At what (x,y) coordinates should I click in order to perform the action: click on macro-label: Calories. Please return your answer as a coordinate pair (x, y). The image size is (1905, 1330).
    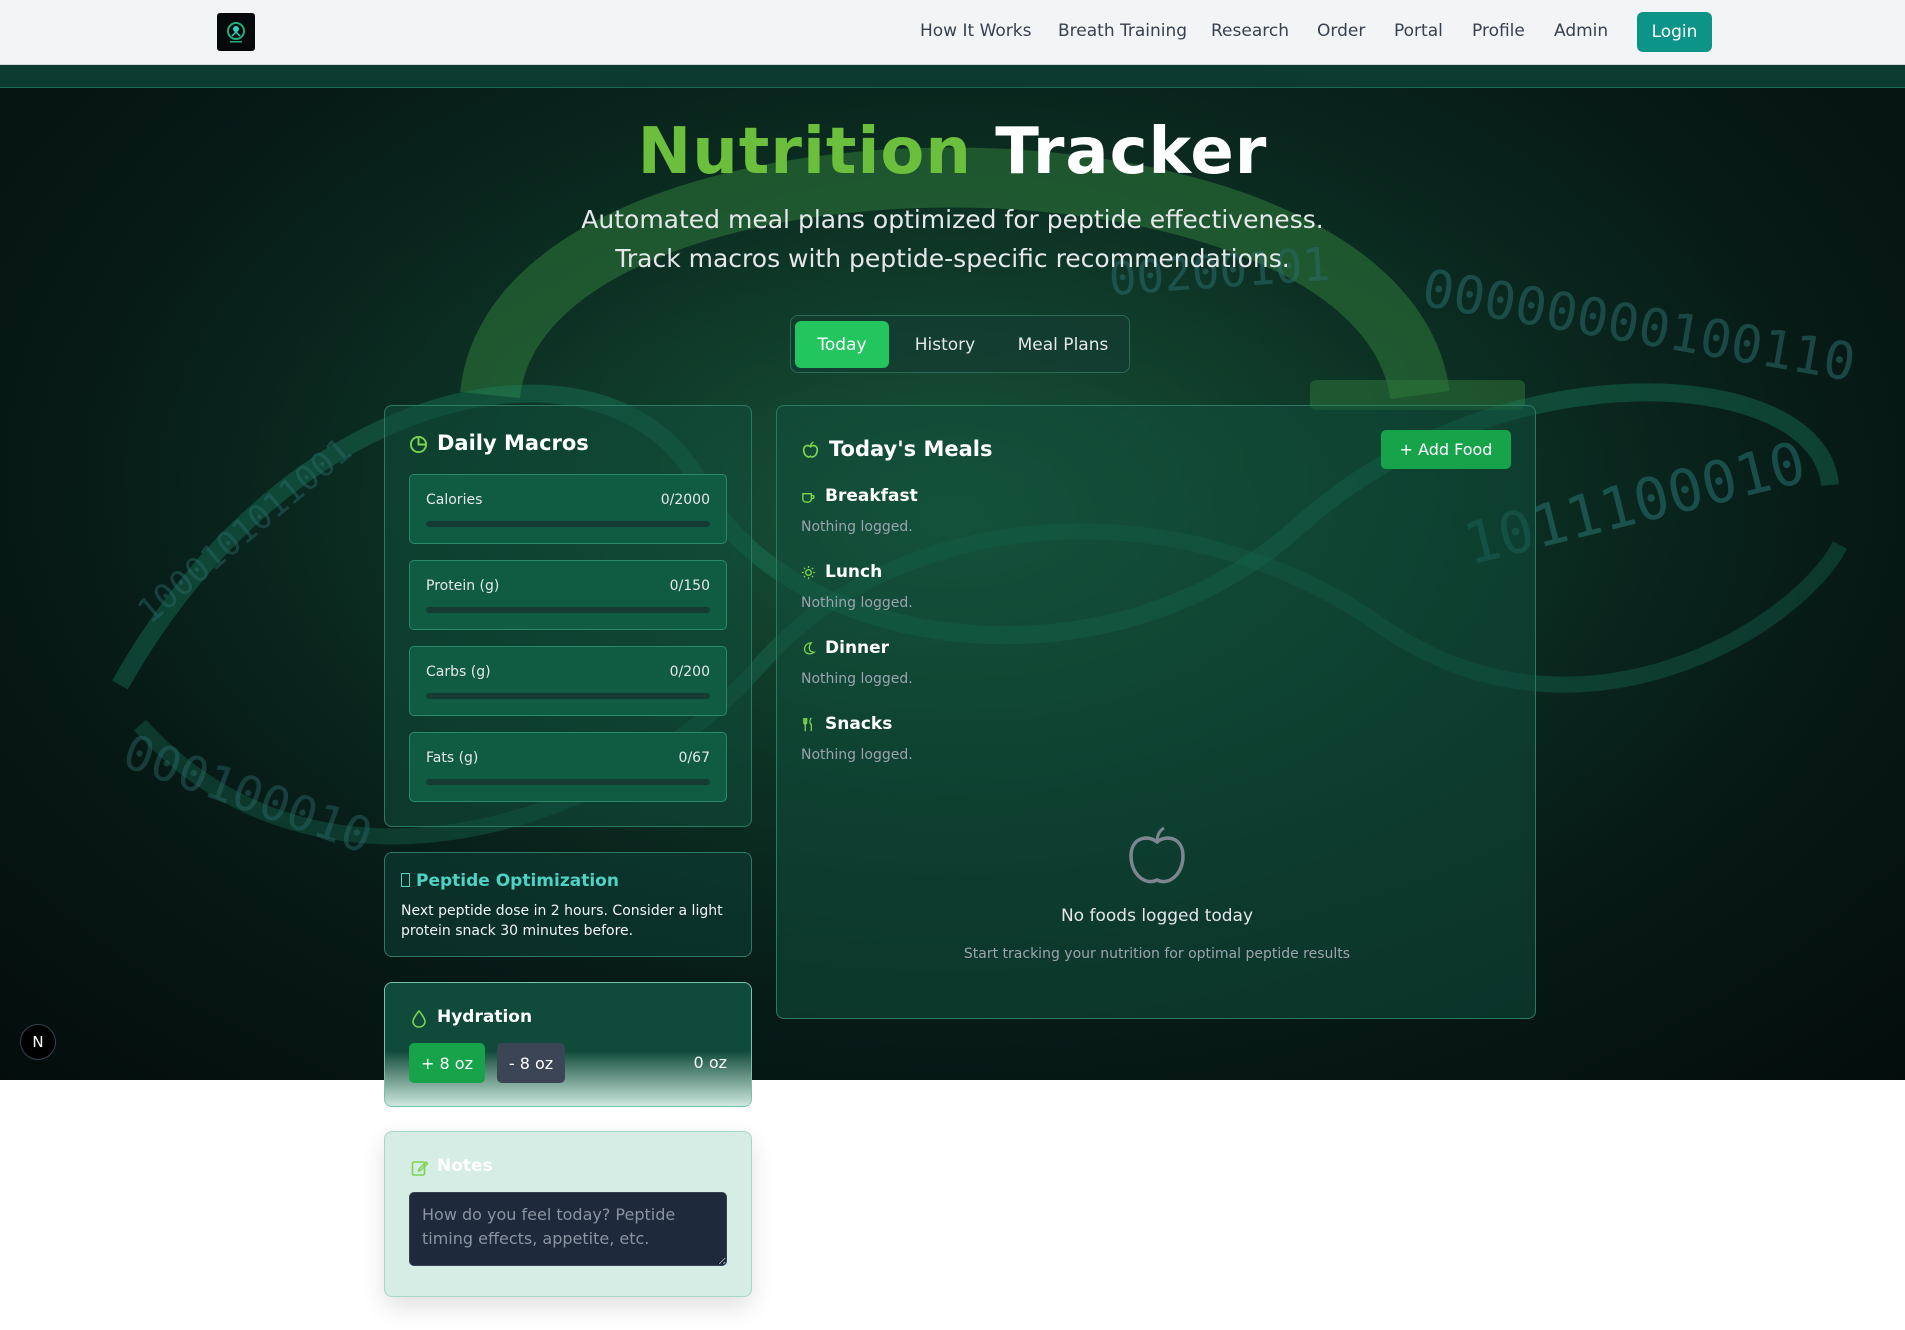
    Looking at the image, I should click on (454, 500).